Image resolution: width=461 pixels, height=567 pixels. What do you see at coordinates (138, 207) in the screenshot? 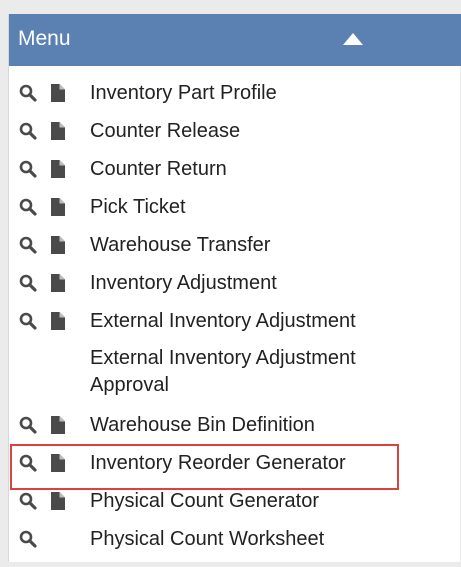
I see `menu-item-label: Pick Ticket` at bounding box center [138, 207].